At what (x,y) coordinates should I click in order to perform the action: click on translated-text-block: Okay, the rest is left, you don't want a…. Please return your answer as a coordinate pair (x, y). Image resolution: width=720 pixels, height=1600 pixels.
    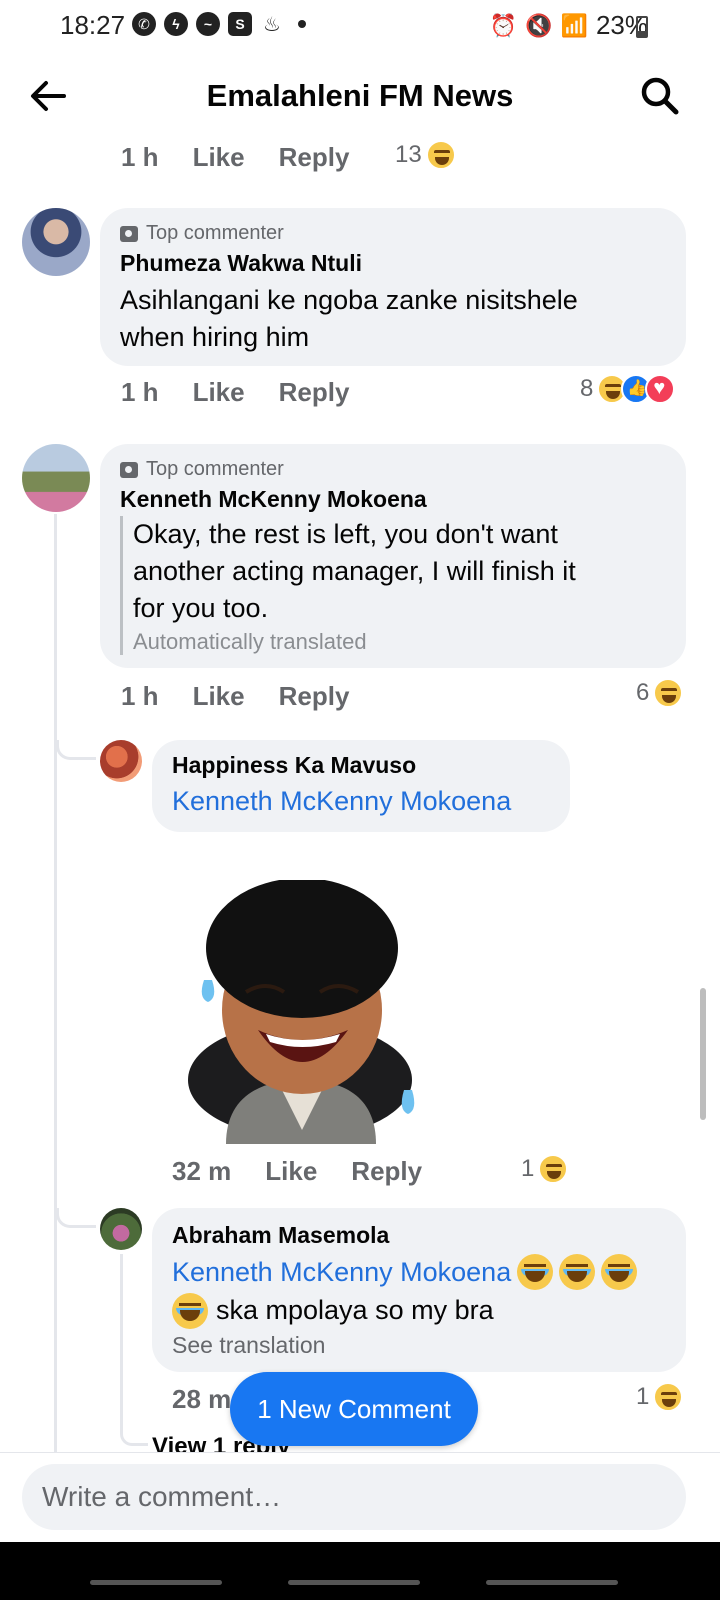
    Looking at the image, I should click on (390, 585).